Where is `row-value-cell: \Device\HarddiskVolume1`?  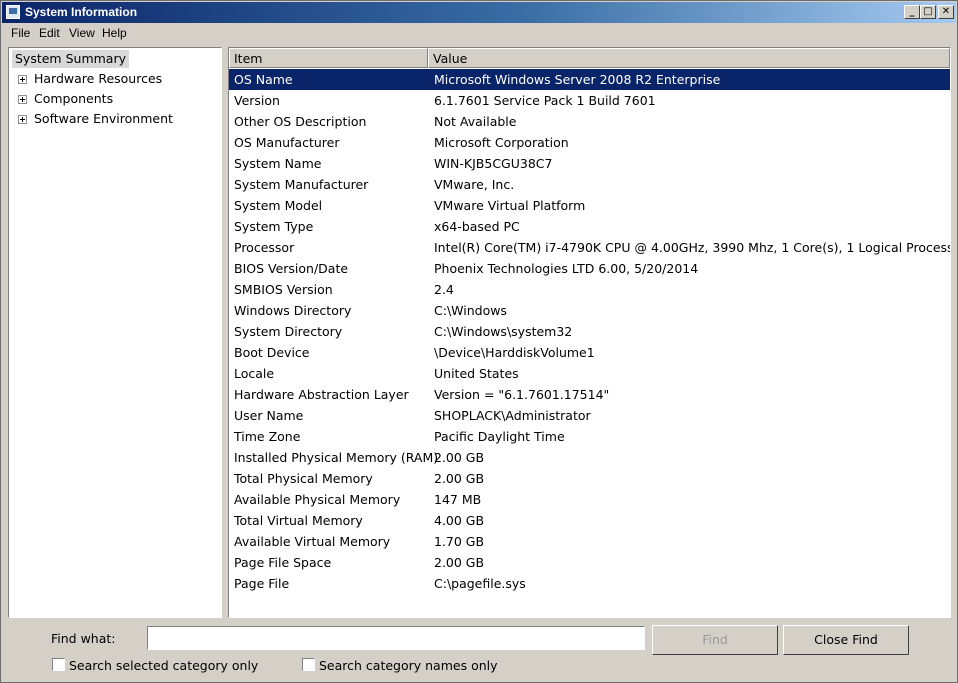 row-value-cell: \Device\HarddiskVolume1 is located at coordinates (514, 352).